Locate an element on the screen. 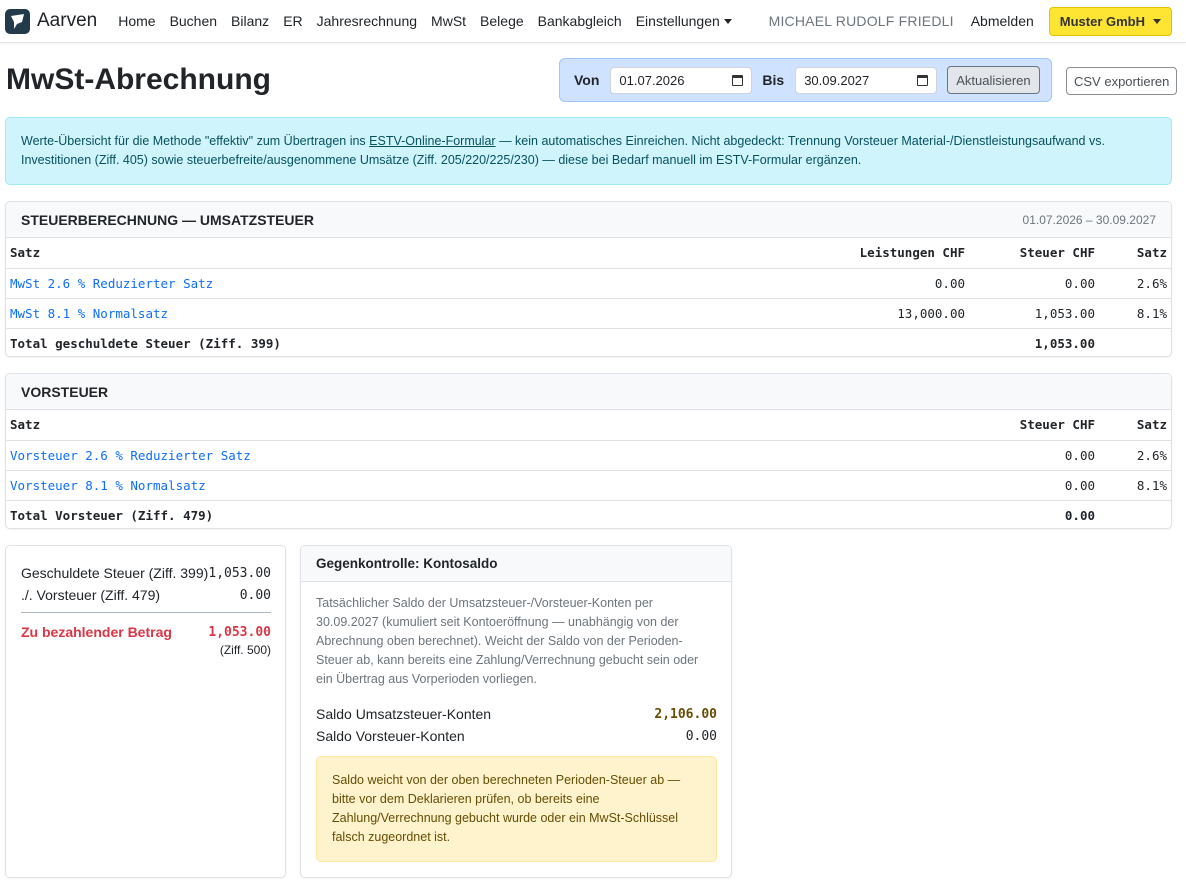 This screenshot has height=884, width=1186. control-title: Gegenkontrolle: Kontosaldo is located at coordinates (407, 563).